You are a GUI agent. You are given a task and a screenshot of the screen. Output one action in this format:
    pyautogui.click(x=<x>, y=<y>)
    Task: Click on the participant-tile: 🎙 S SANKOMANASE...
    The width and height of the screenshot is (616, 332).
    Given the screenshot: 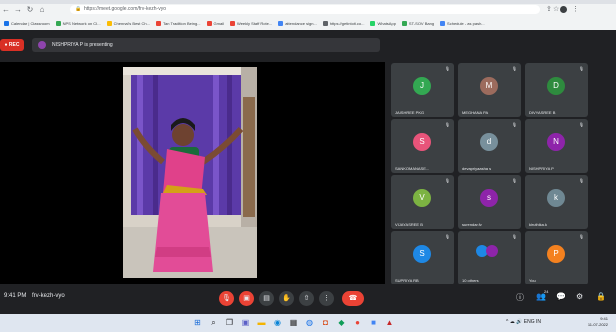 What is the action you would take?
    pyautogui.click(x=422, y=146)
    